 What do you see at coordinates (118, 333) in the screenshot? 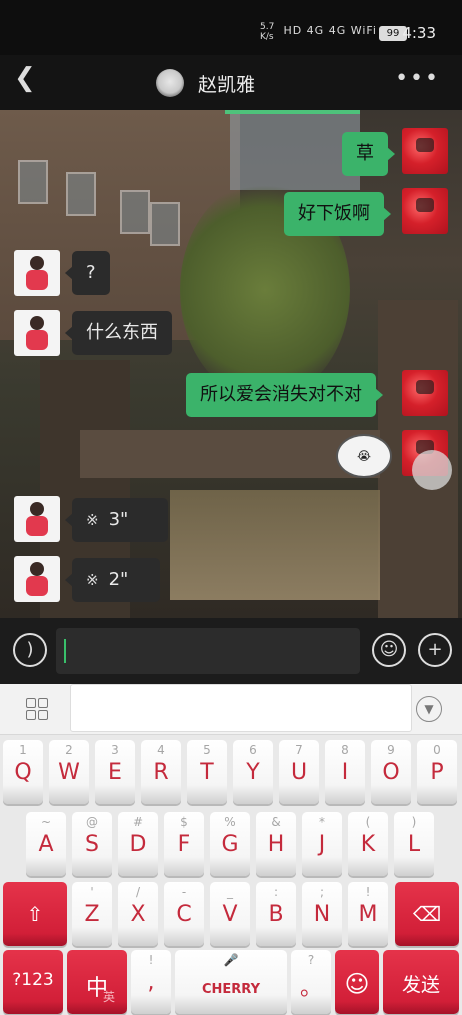
I see `message-bubble: 什么东西` at bounding box center [118, 333].